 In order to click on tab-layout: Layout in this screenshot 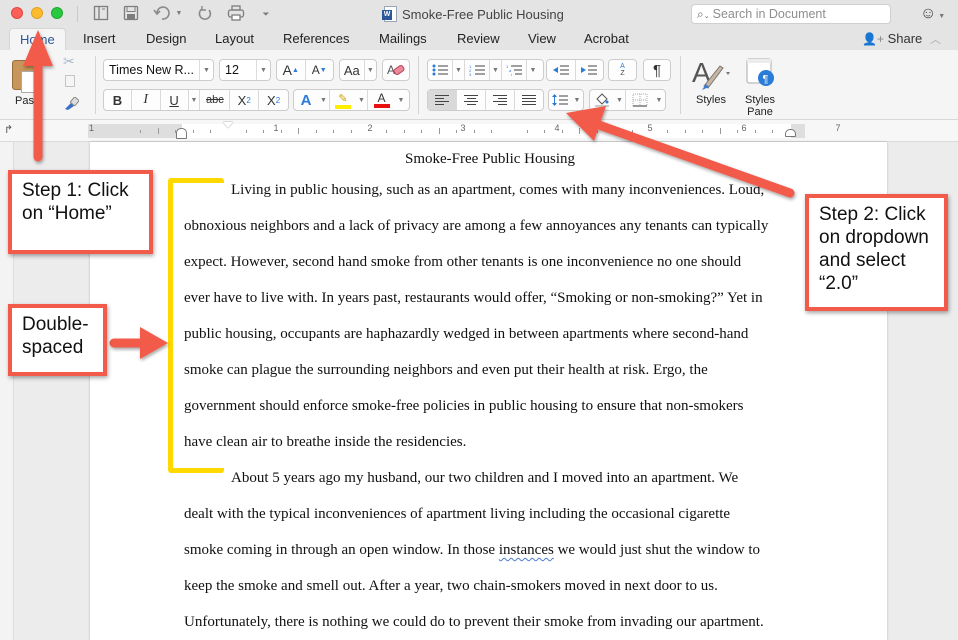, I will do `click(234, 39)`.